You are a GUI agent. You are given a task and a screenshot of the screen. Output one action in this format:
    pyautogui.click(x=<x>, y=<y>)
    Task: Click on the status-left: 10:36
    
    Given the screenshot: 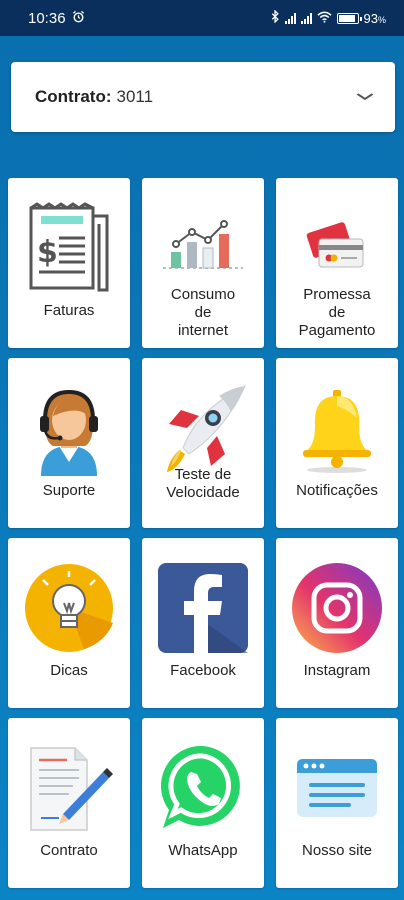 What is the action you would take?
    pyautogui.click(x=56, y=18)
    